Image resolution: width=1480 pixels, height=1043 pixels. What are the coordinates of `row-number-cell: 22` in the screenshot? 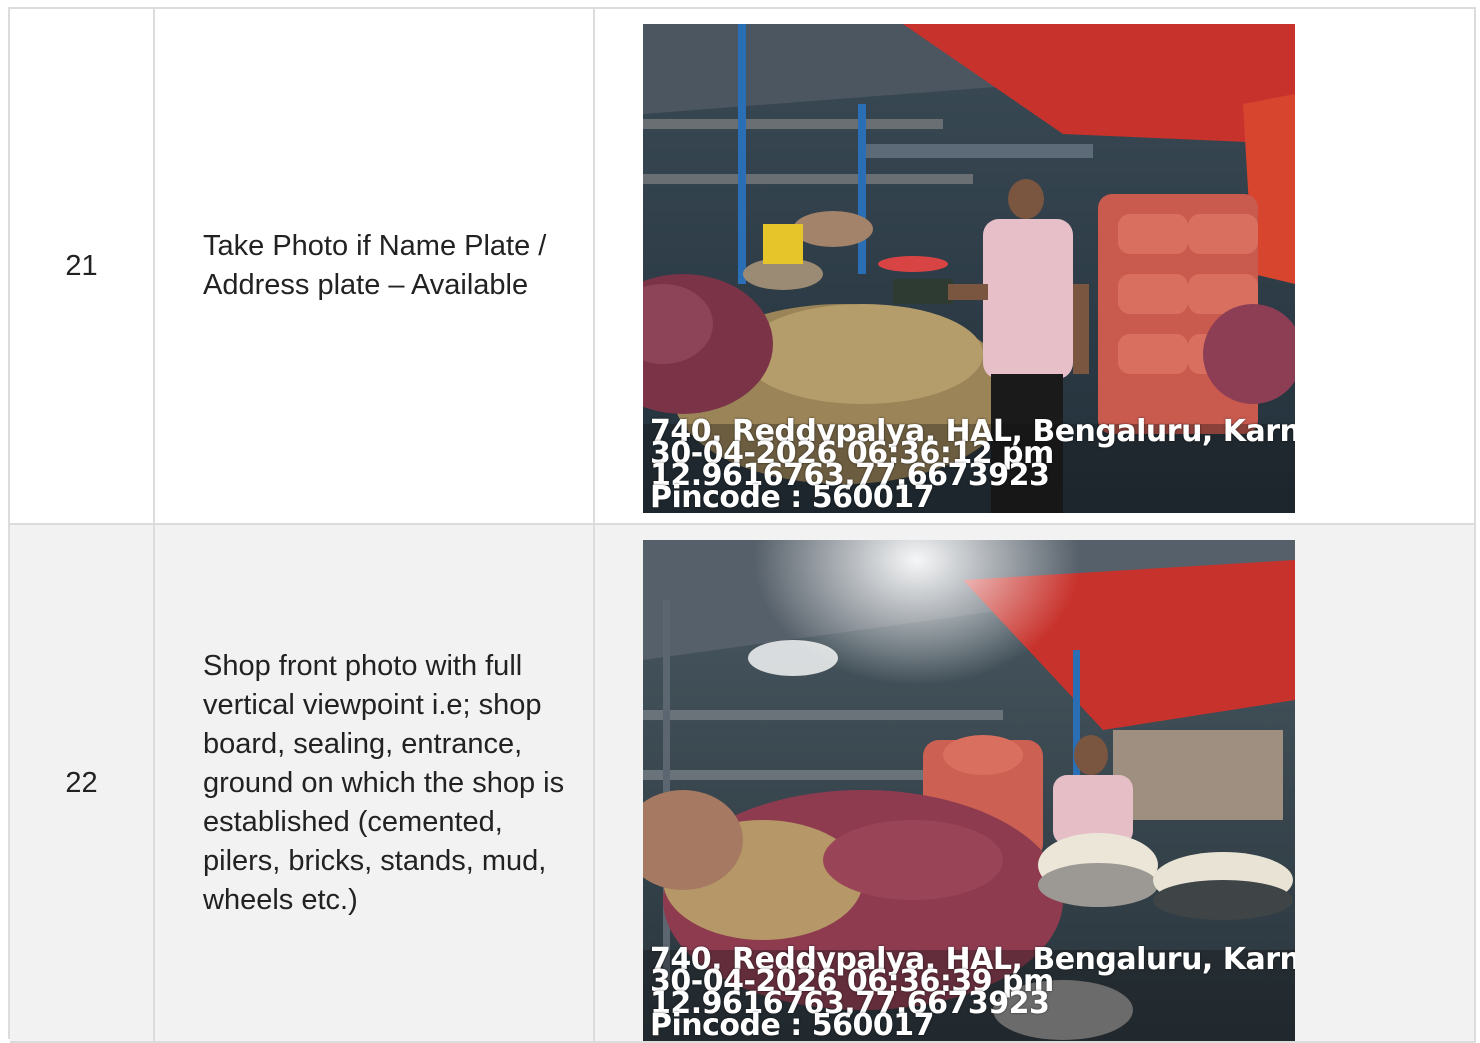 It's located at (82, 783).